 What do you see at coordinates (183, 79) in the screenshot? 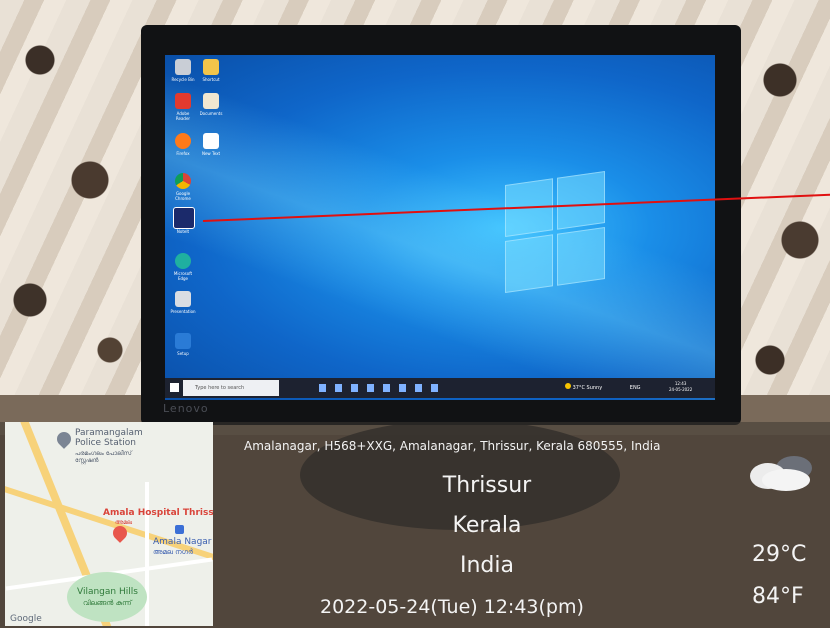
I see `desktop-icon-label: Recycle Bin` at bounding box center [183, 79].